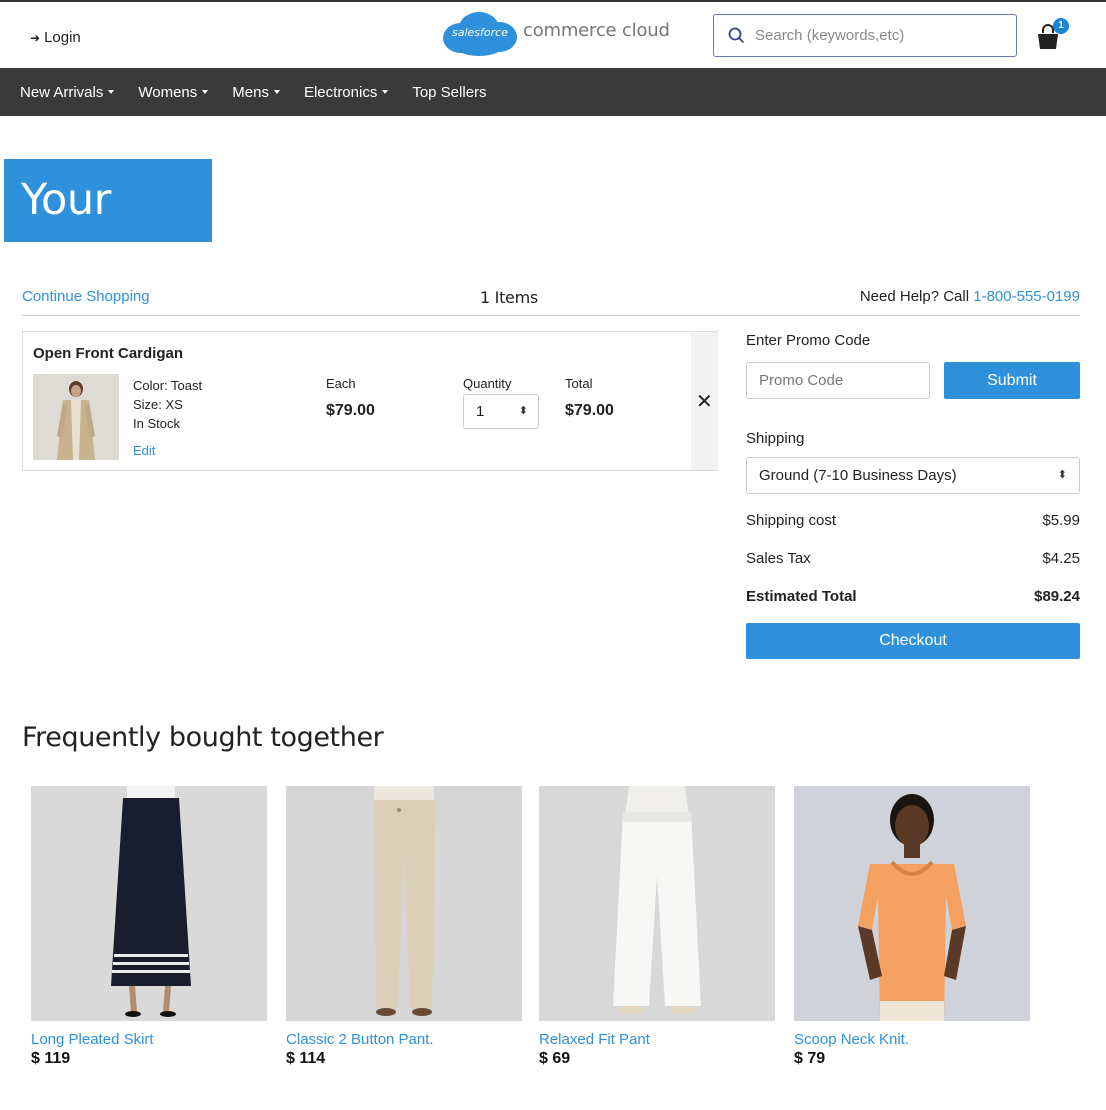 The height and width of the screenshot is (1110, 1106). Describe the element at coordinates (913, 520) in the screenshot. I see `shipping-cost-row: Shipping cost $5.99` at that location.